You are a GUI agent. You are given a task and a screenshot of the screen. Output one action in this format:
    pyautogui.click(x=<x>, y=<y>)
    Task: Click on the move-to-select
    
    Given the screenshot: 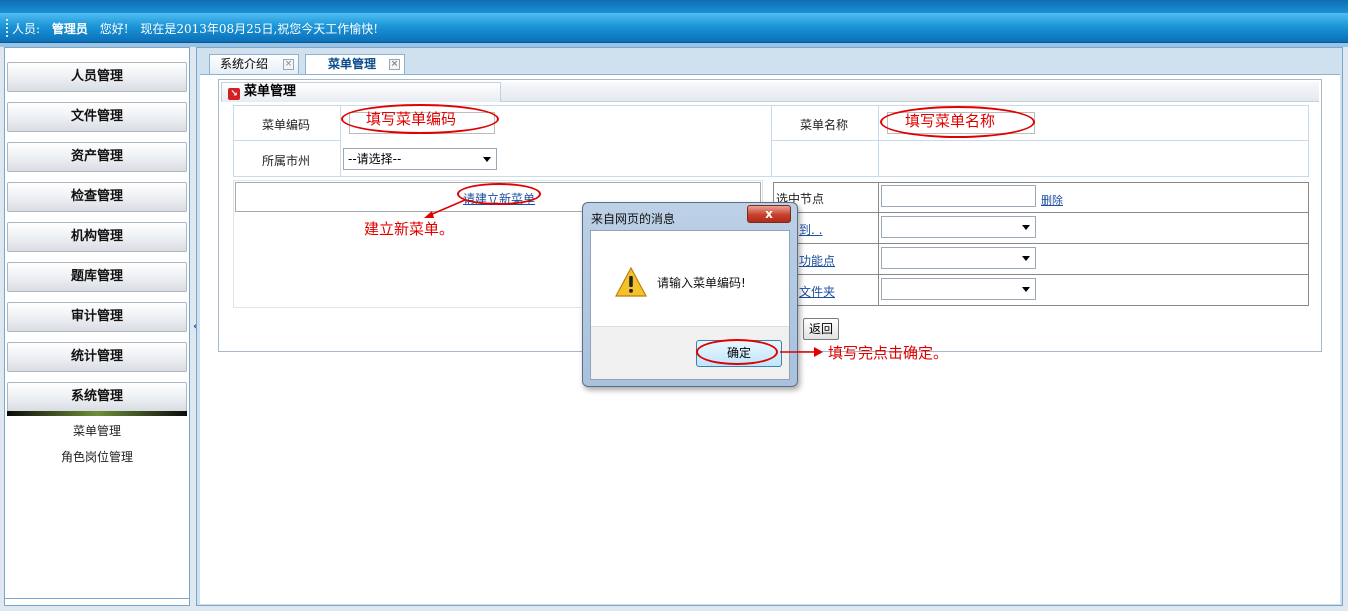 What is the action you would take?
    pyautogui.click(x=958, y=227)
    